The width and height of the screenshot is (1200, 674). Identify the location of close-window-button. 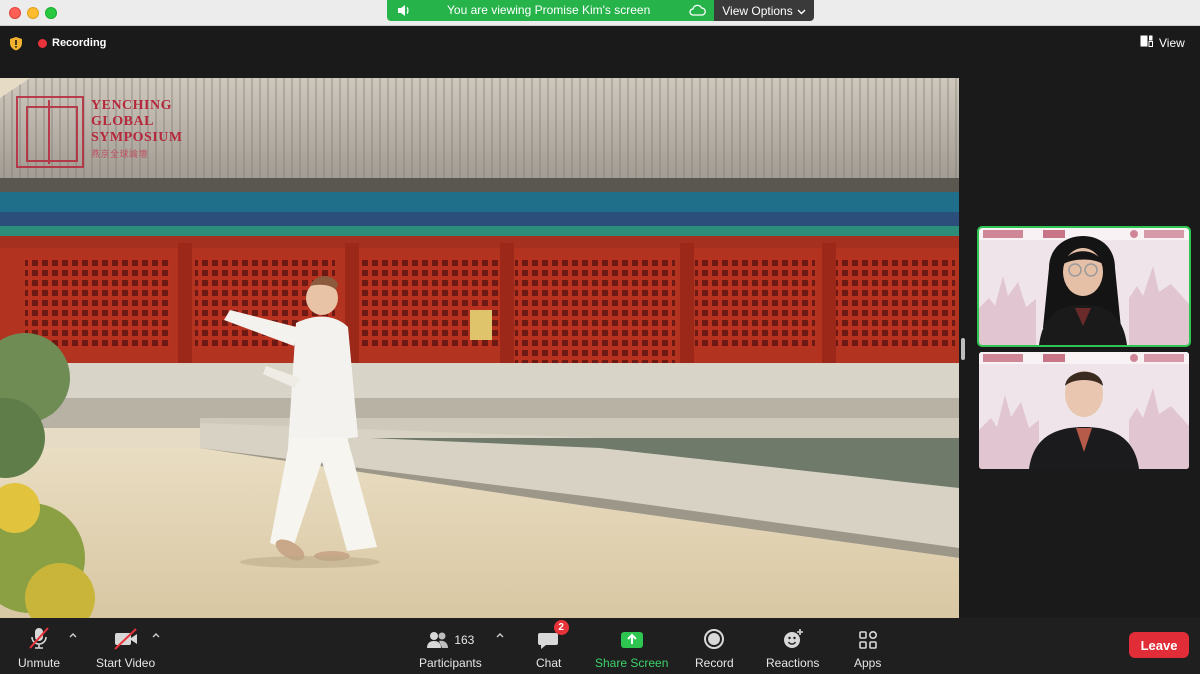
(15, 13).